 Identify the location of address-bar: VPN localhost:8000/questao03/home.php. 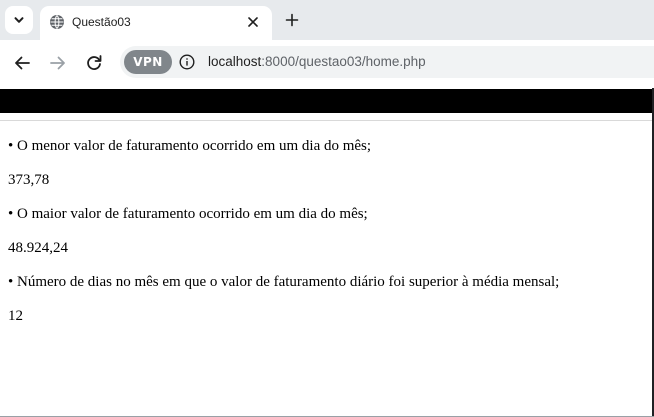
(387, 62).